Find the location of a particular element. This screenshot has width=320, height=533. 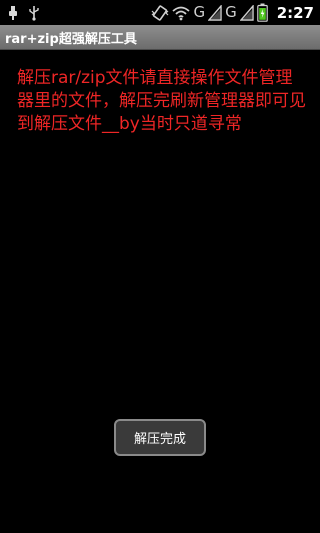

vibrate-icon is located at coordinates (160, 12).